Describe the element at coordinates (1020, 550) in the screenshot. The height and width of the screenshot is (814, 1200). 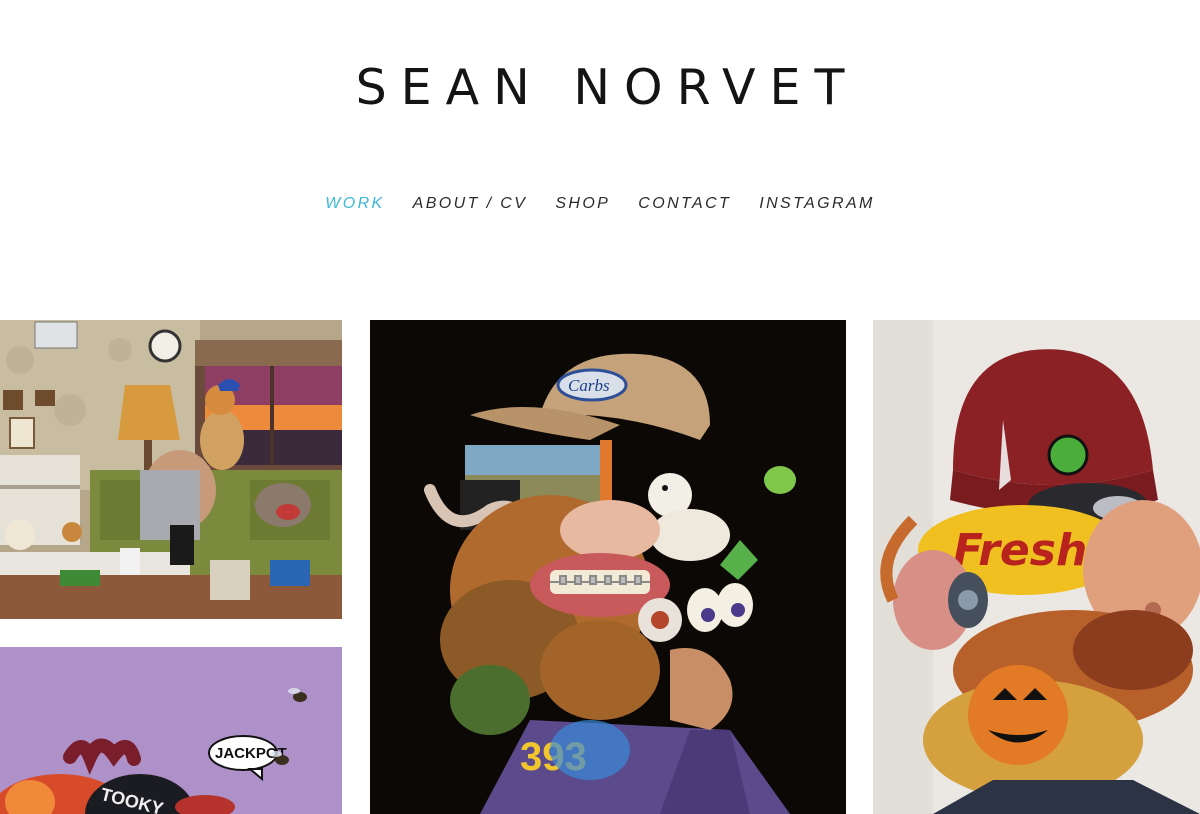
I see `beanie-sign-text: Fresh` at that location.